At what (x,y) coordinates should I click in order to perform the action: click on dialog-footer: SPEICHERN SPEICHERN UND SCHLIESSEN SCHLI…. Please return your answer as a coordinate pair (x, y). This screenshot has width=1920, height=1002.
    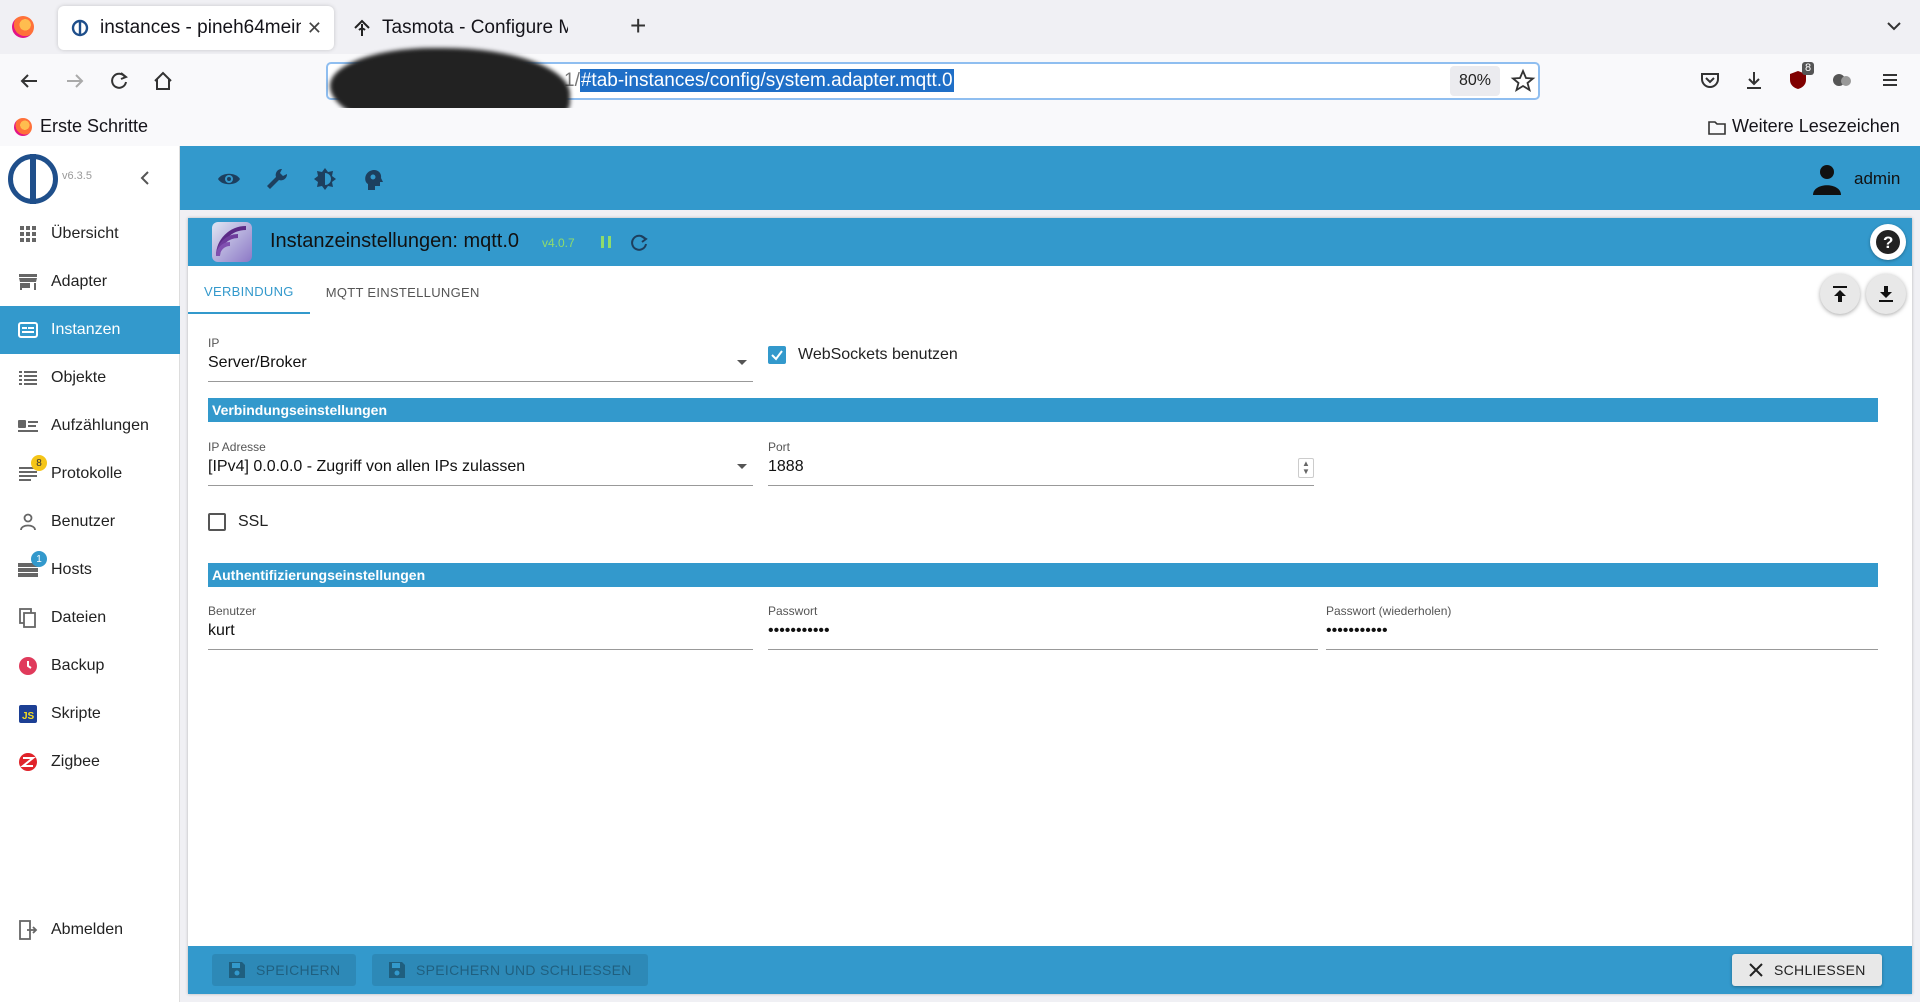
    Looking at the image, I should click on (1050, 970).